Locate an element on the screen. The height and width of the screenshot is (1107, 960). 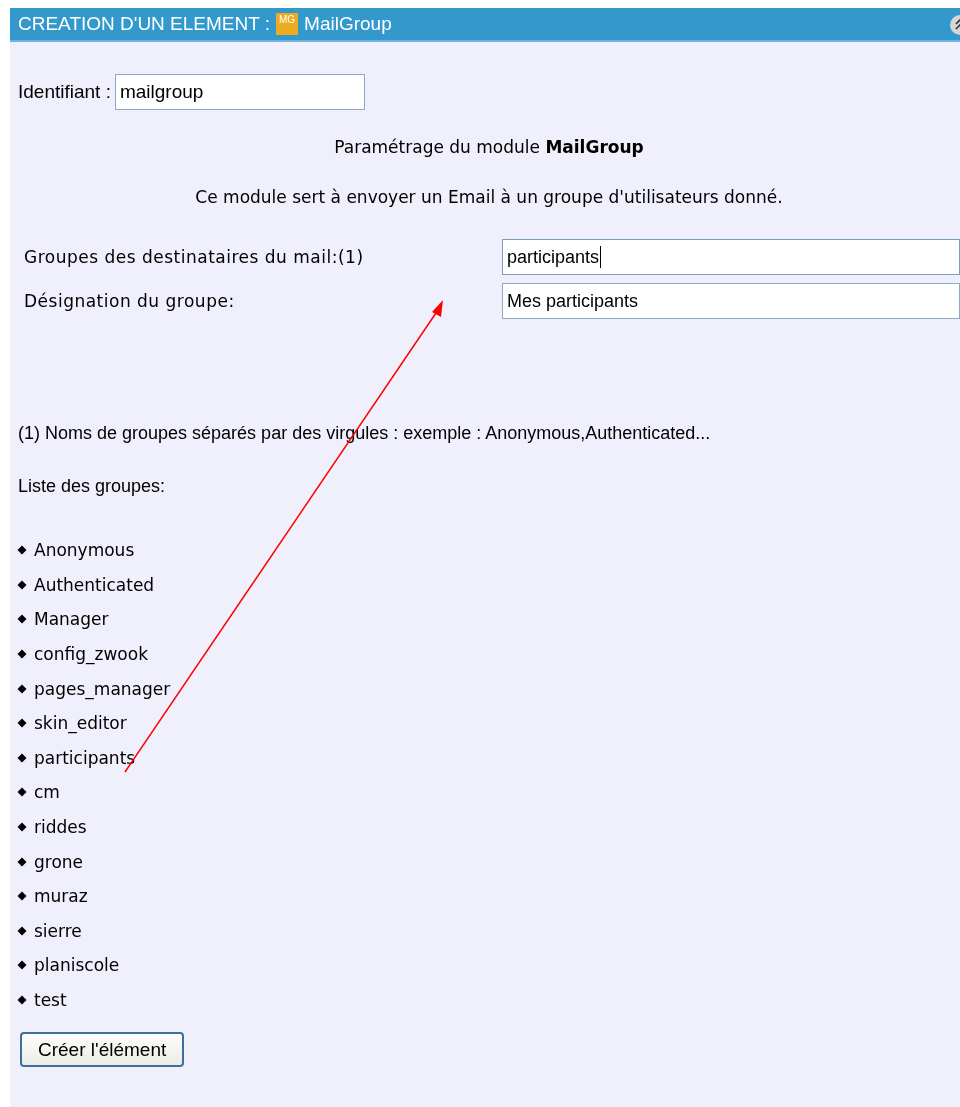
group-name: Authenticated is located at coordinates (94, 584).